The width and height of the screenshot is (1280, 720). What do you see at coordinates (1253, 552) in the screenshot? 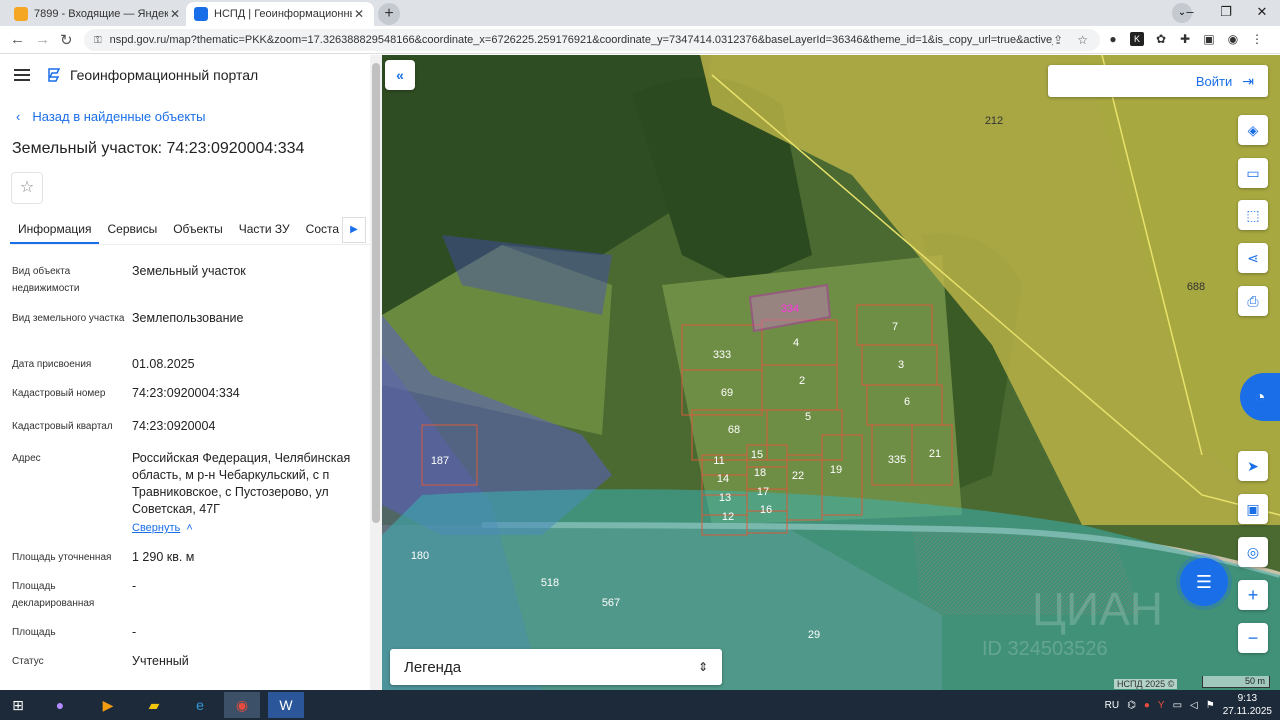
I see `geo-search-icon: ◎` at bounding box center [1253, 552].